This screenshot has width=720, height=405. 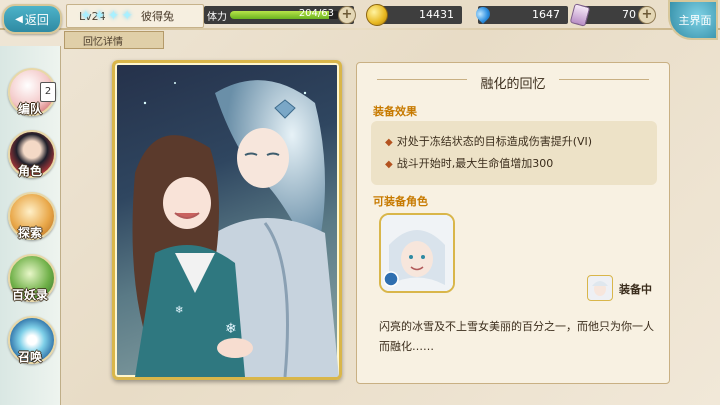 What do you see at coordinates (514, 153) in the screenshot?
I see `effects-box: ◆ 对处于冻结状态的目标造成伤害提升(VI) ◆ 战斗开始时,最大生命值增加300` at bounding box center [514, 153].